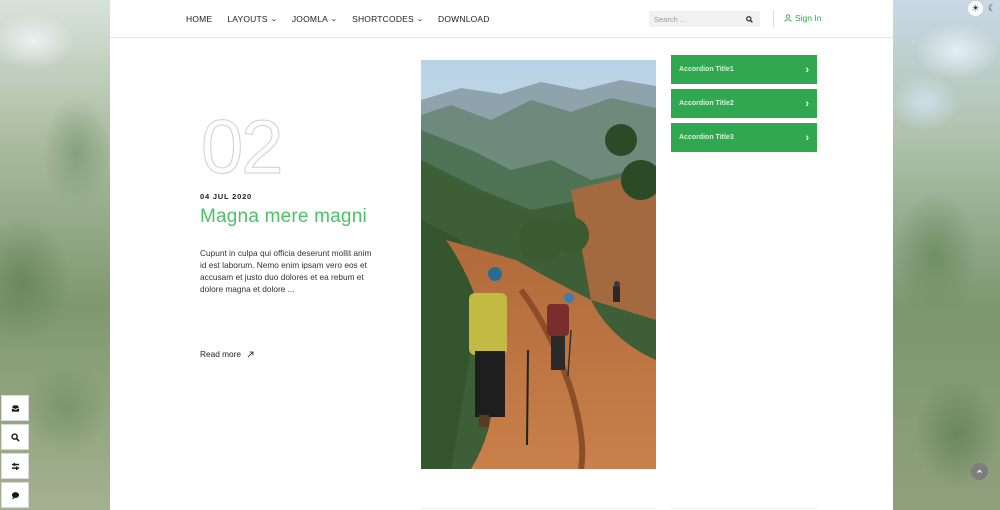 The width and height of the screenshot is (1000, 510). I want to click on nav-download: DOWNLOAD, so click(464, 19).